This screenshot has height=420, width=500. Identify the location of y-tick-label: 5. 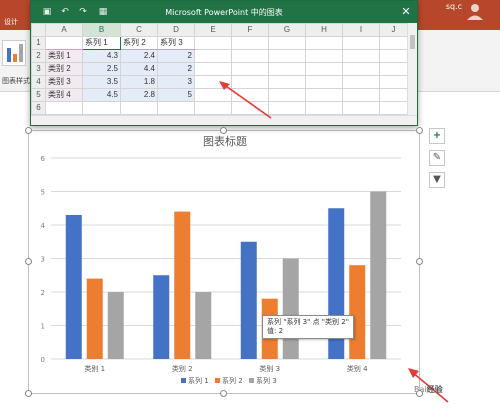
(43, 193).